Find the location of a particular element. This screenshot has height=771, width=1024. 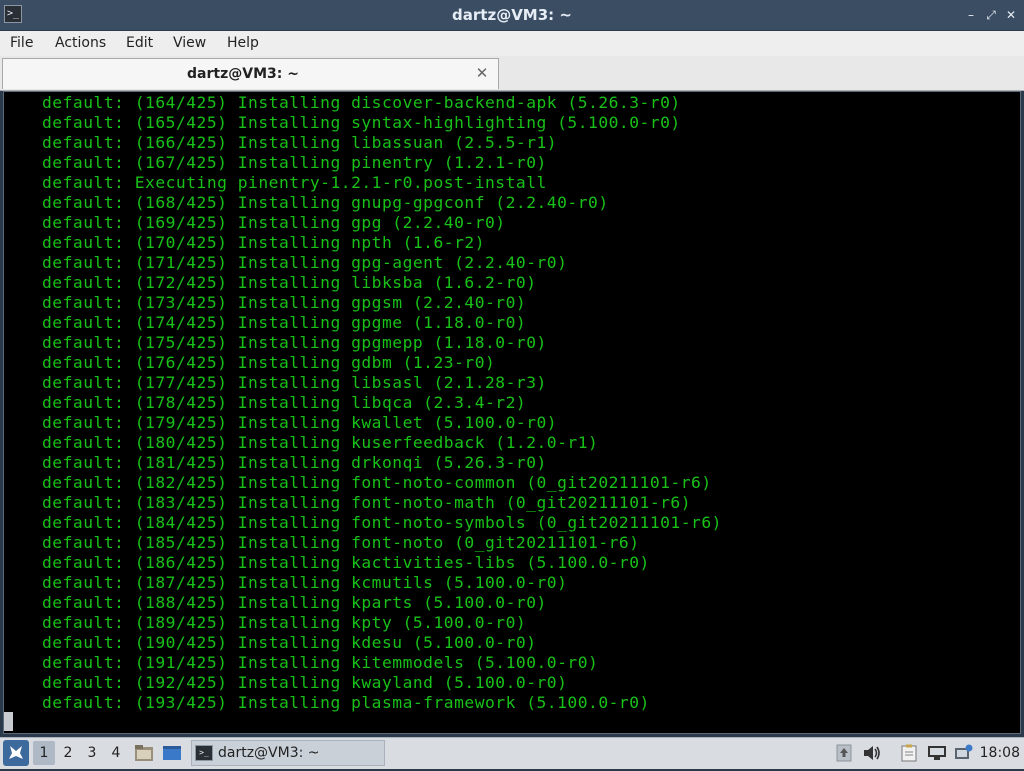

clock: 18:08 is located at coordinates (999, 753).